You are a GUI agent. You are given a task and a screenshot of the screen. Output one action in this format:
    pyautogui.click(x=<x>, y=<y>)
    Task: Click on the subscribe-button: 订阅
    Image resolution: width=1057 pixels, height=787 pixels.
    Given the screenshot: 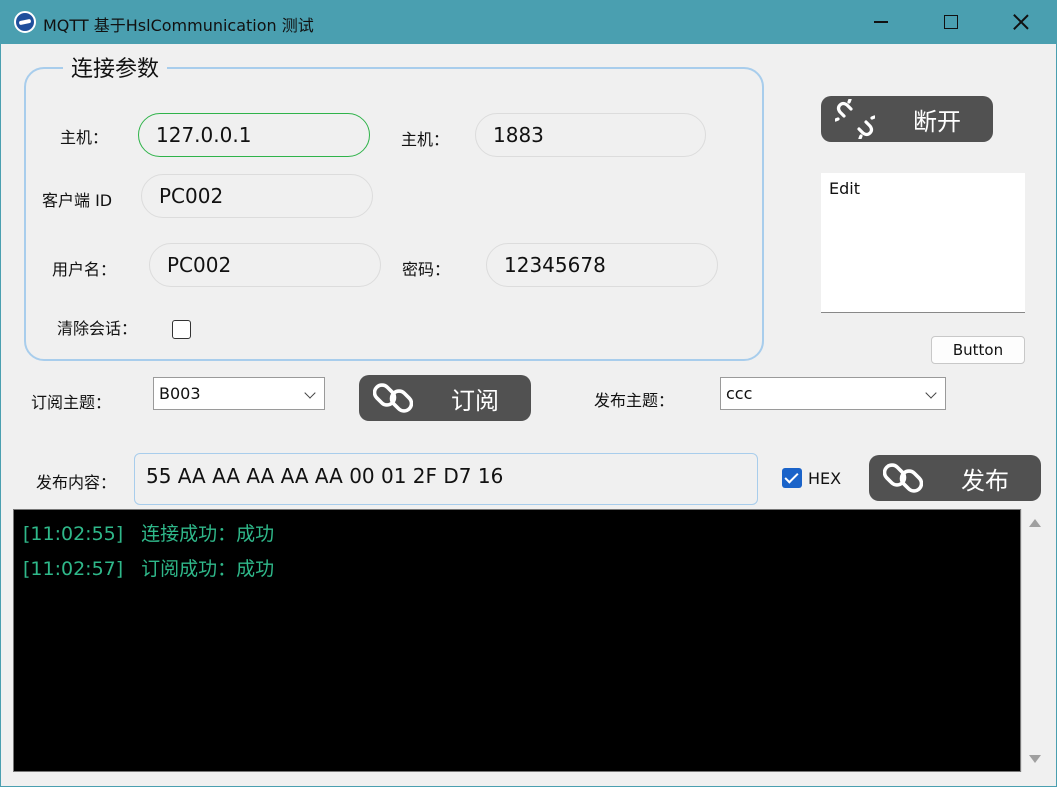 What is the action you would take?
    pyautogui.click(x=445, y=398)
    